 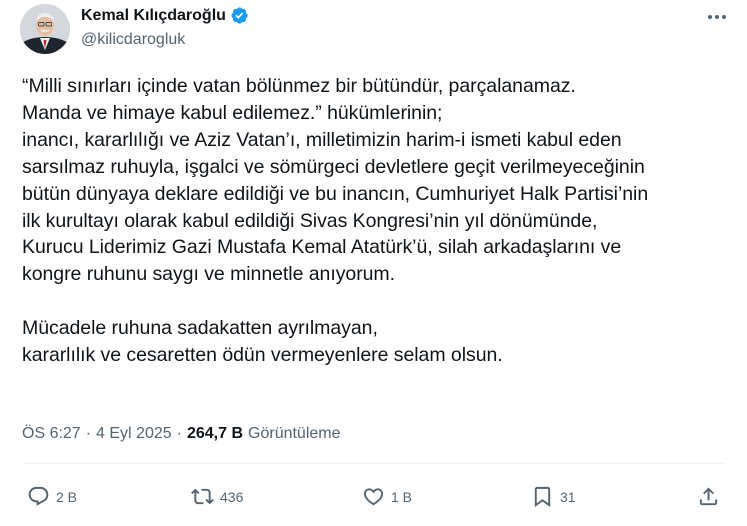 What do you see at coordinates (402, 496) in the screenshot?
I see `like-count: 1 B` at bounding box center [402, 496].